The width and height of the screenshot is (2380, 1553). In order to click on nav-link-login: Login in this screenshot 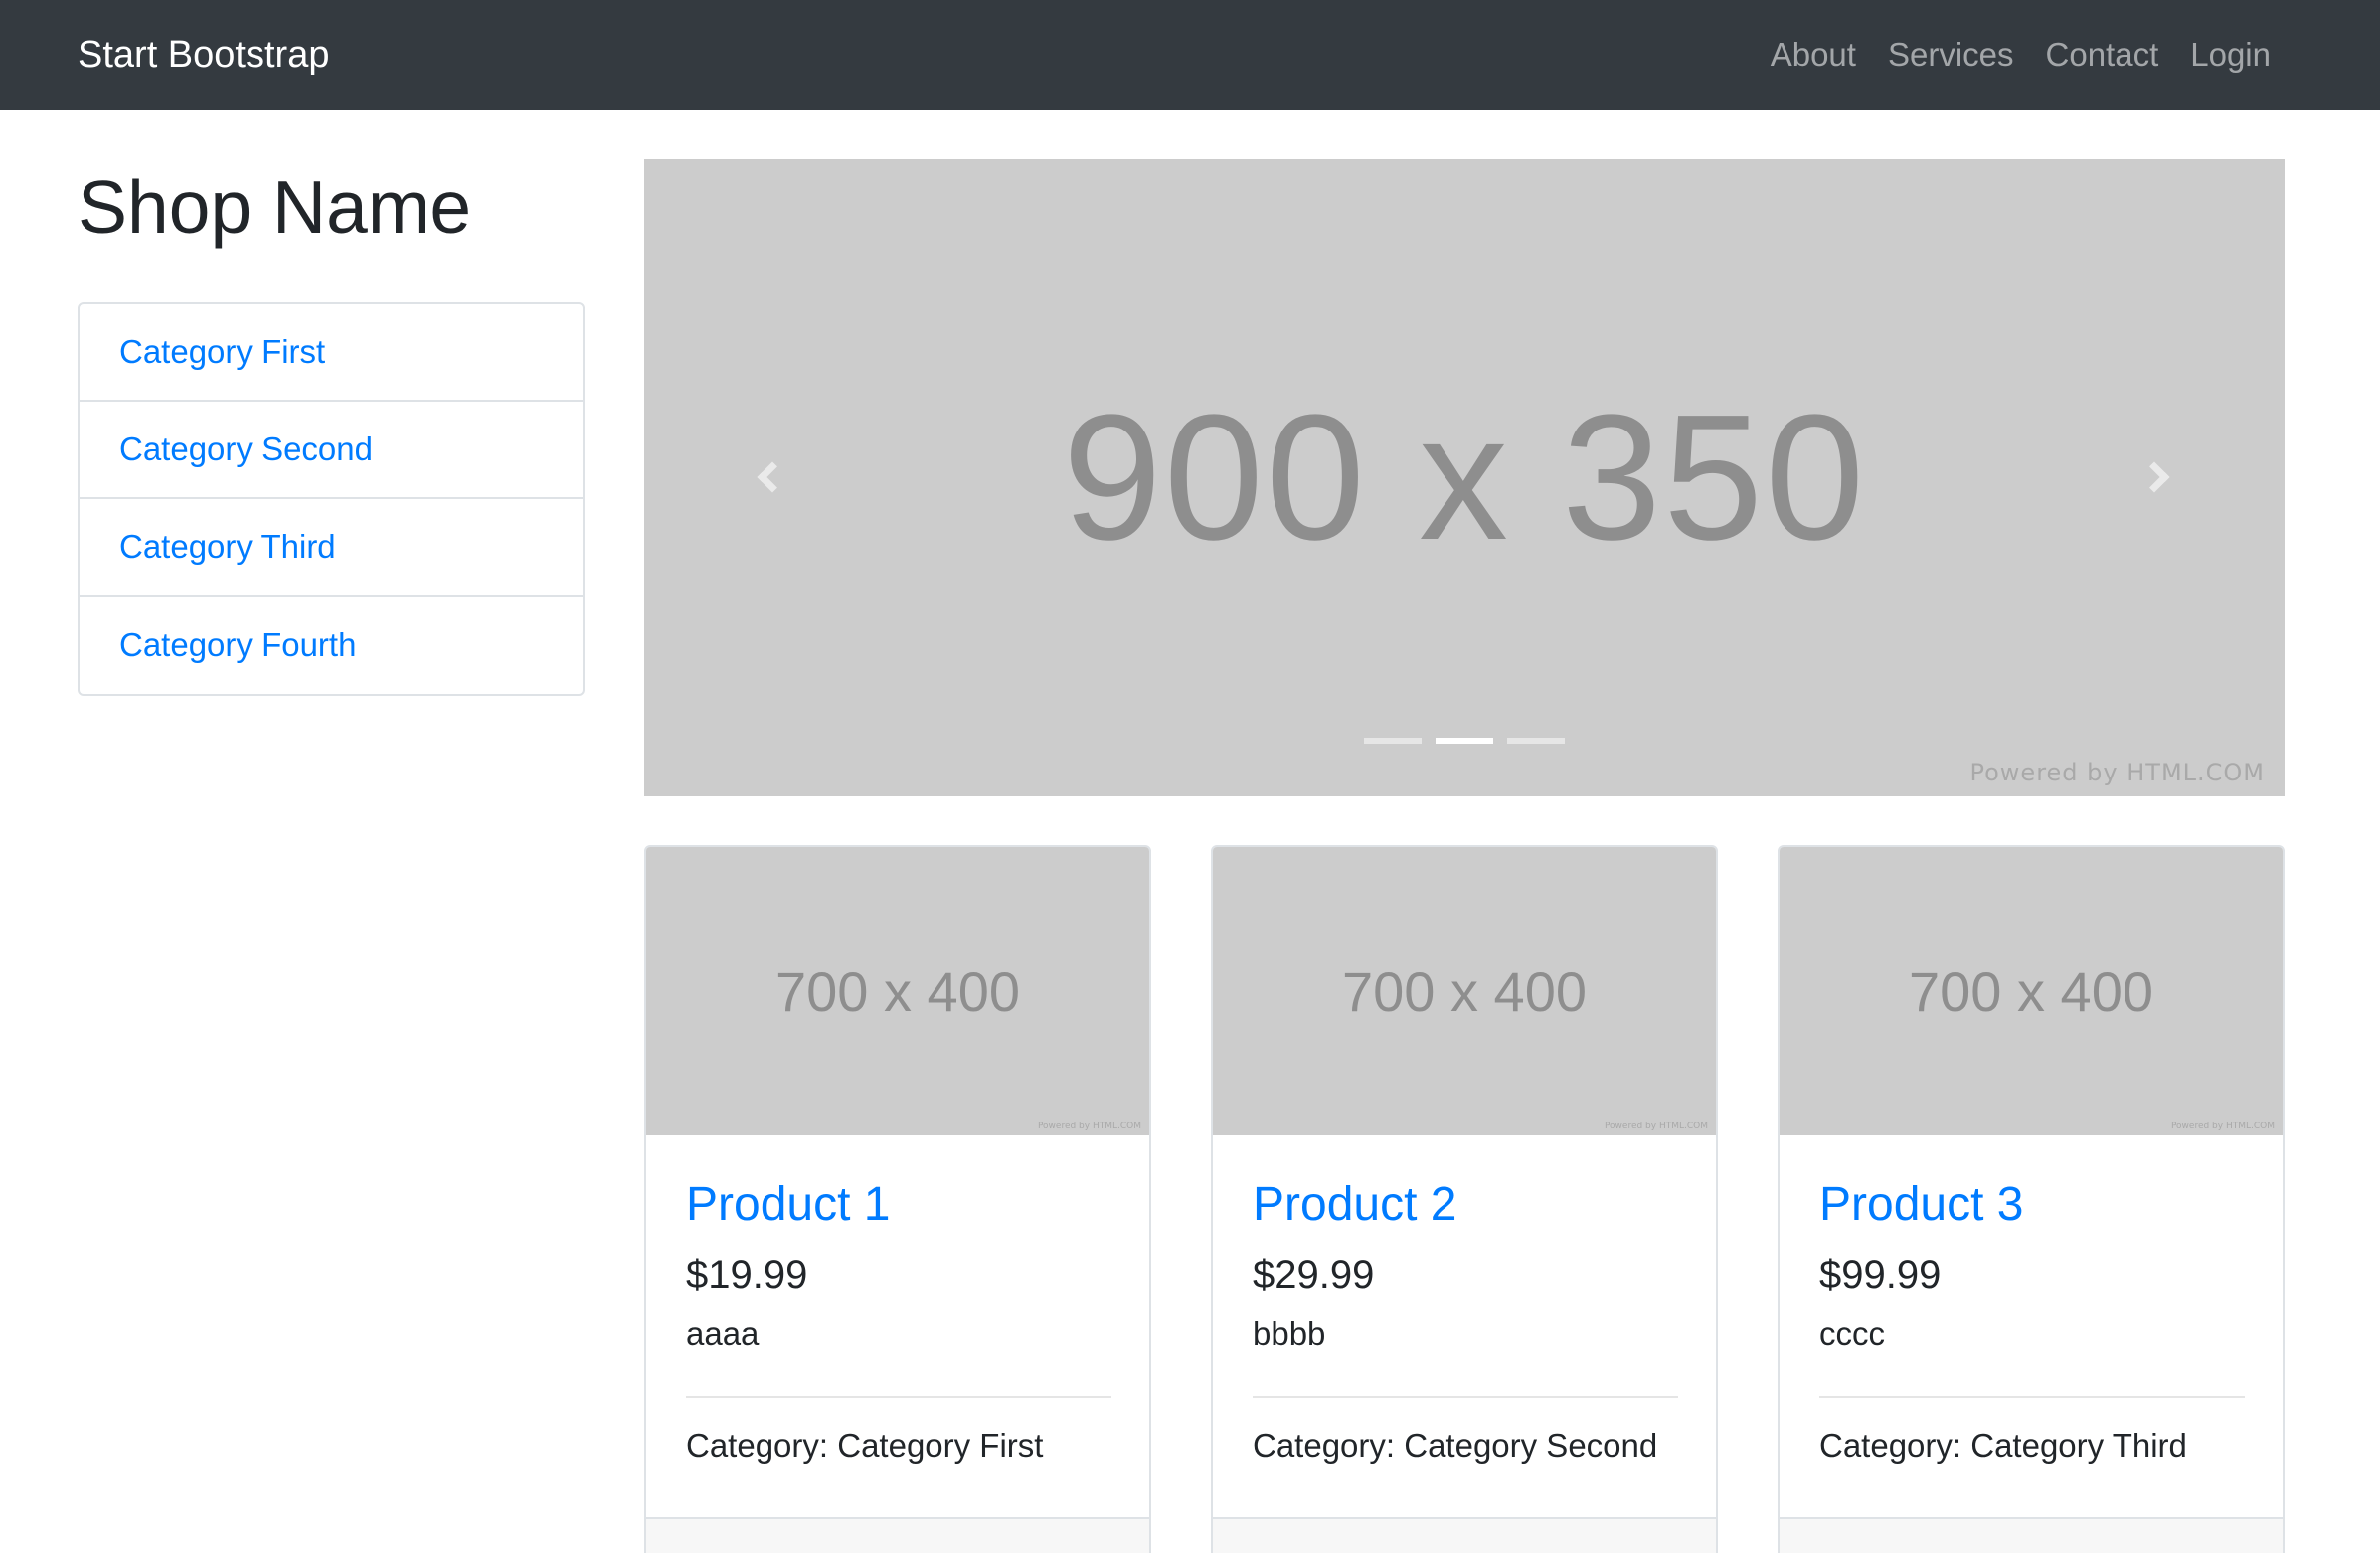, I will do `click(2230, 55)`.